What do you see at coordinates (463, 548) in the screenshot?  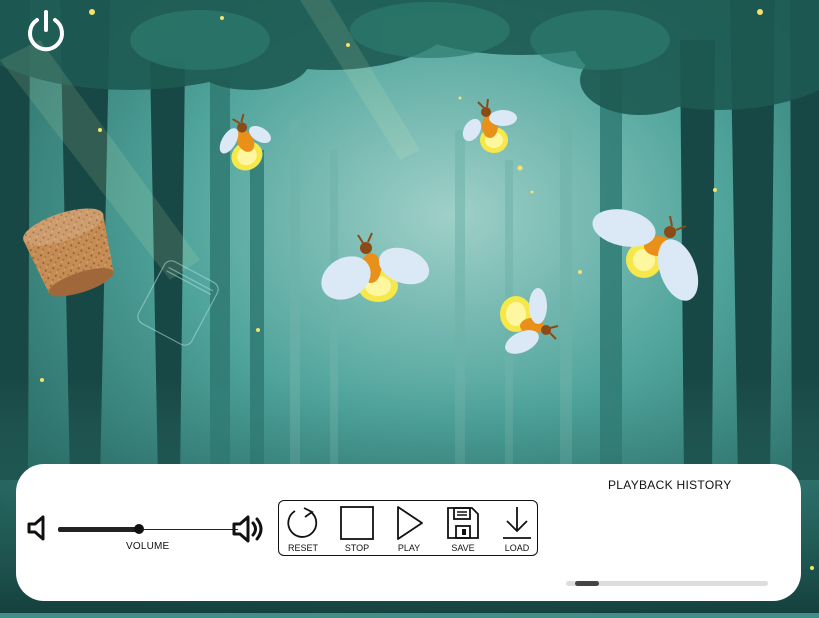 I see `save-label: SAVE` at bounding box center [463, 548].